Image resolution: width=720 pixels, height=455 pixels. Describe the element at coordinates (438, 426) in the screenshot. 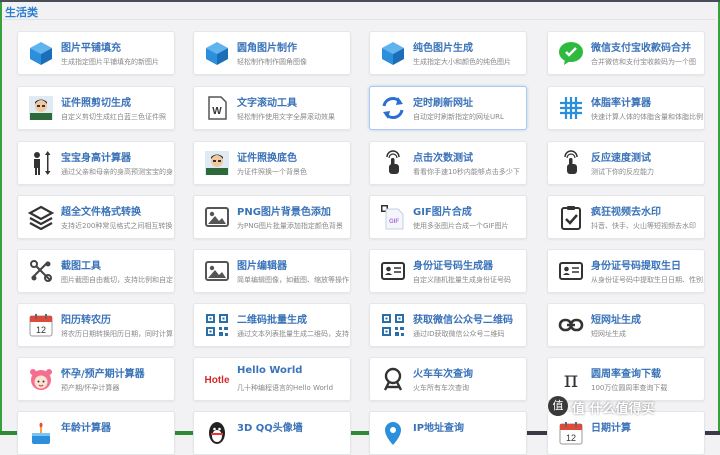

I see `tool-card-title: IP地址查询` at that location.